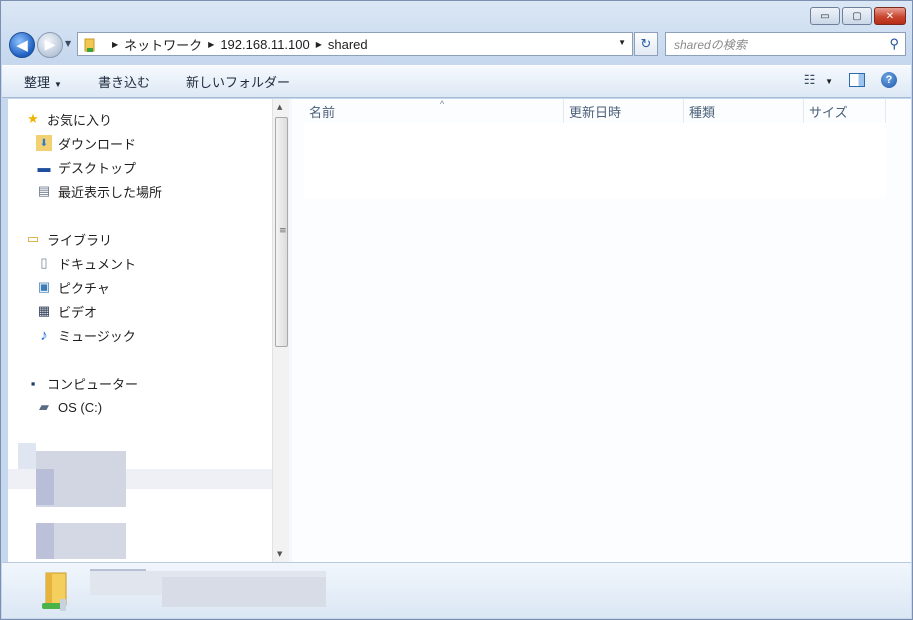  Describe the element at coordinates (97, 264) in the screenshot. I see `nav-item-label: ドキュメント` at that location.